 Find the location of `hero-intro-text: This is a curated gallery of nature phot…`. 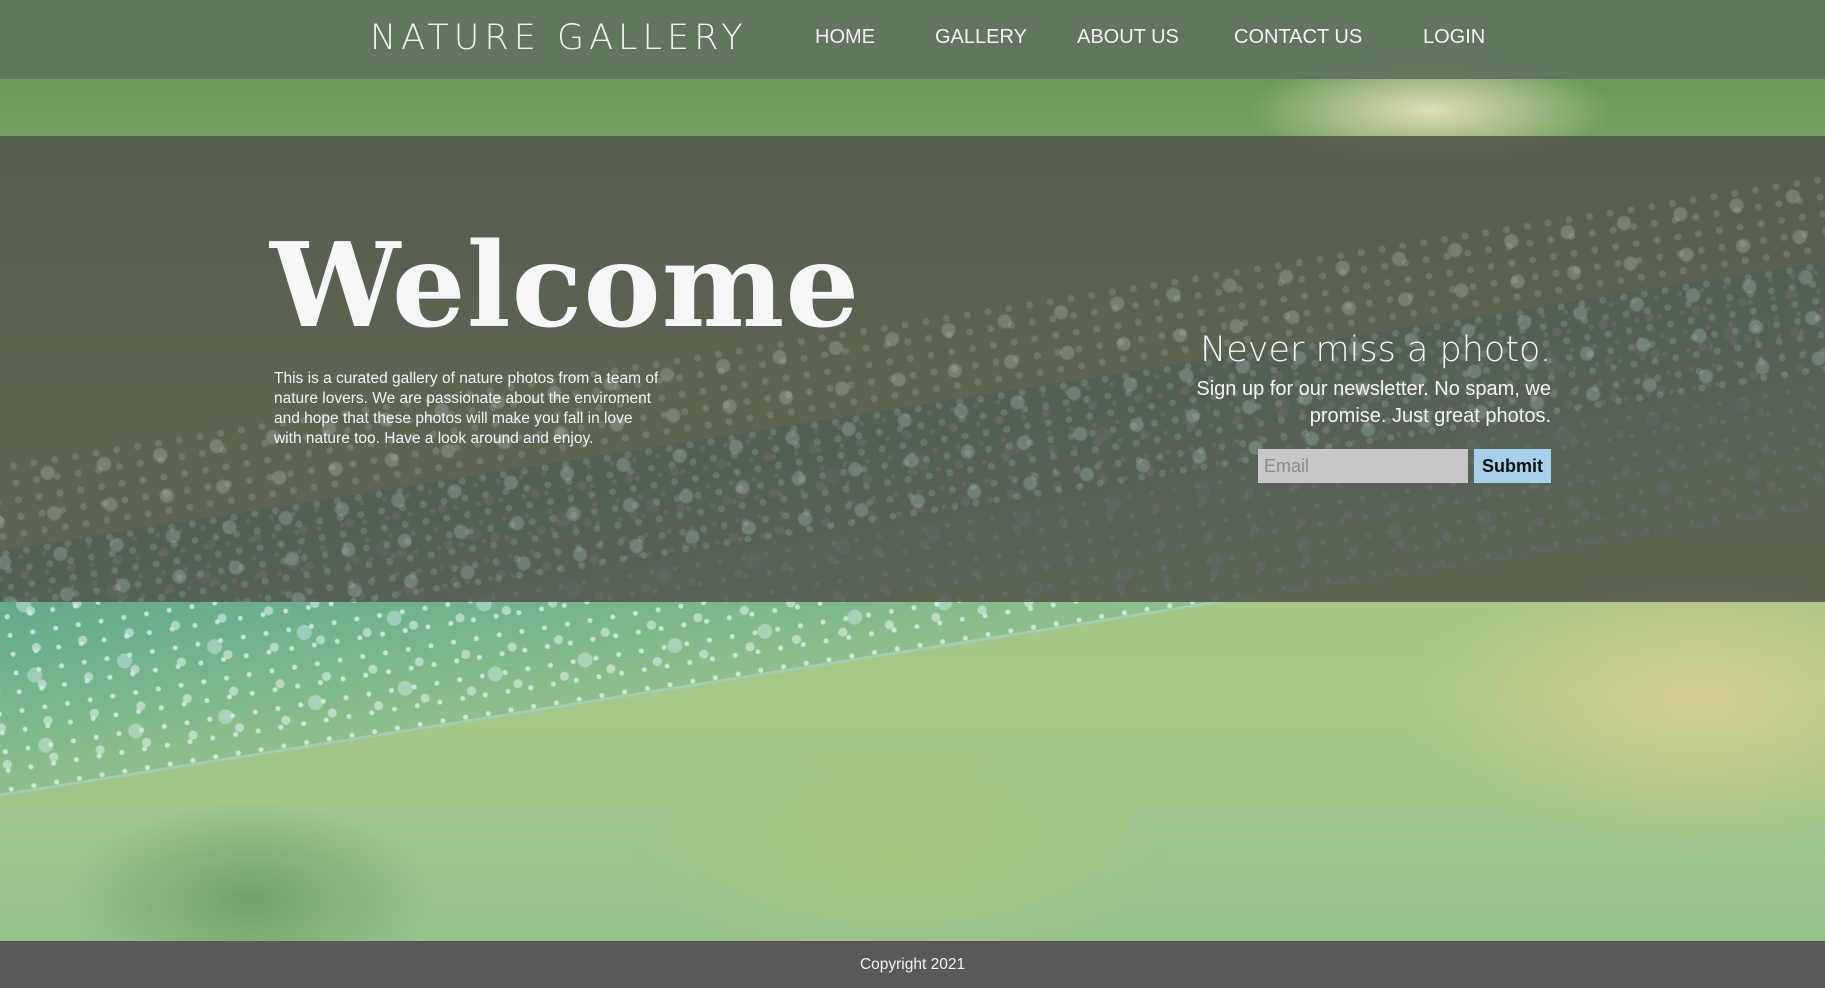

hero-intro-text: This is a curated gallery of nature phot… is located at coordinates (466, 408).